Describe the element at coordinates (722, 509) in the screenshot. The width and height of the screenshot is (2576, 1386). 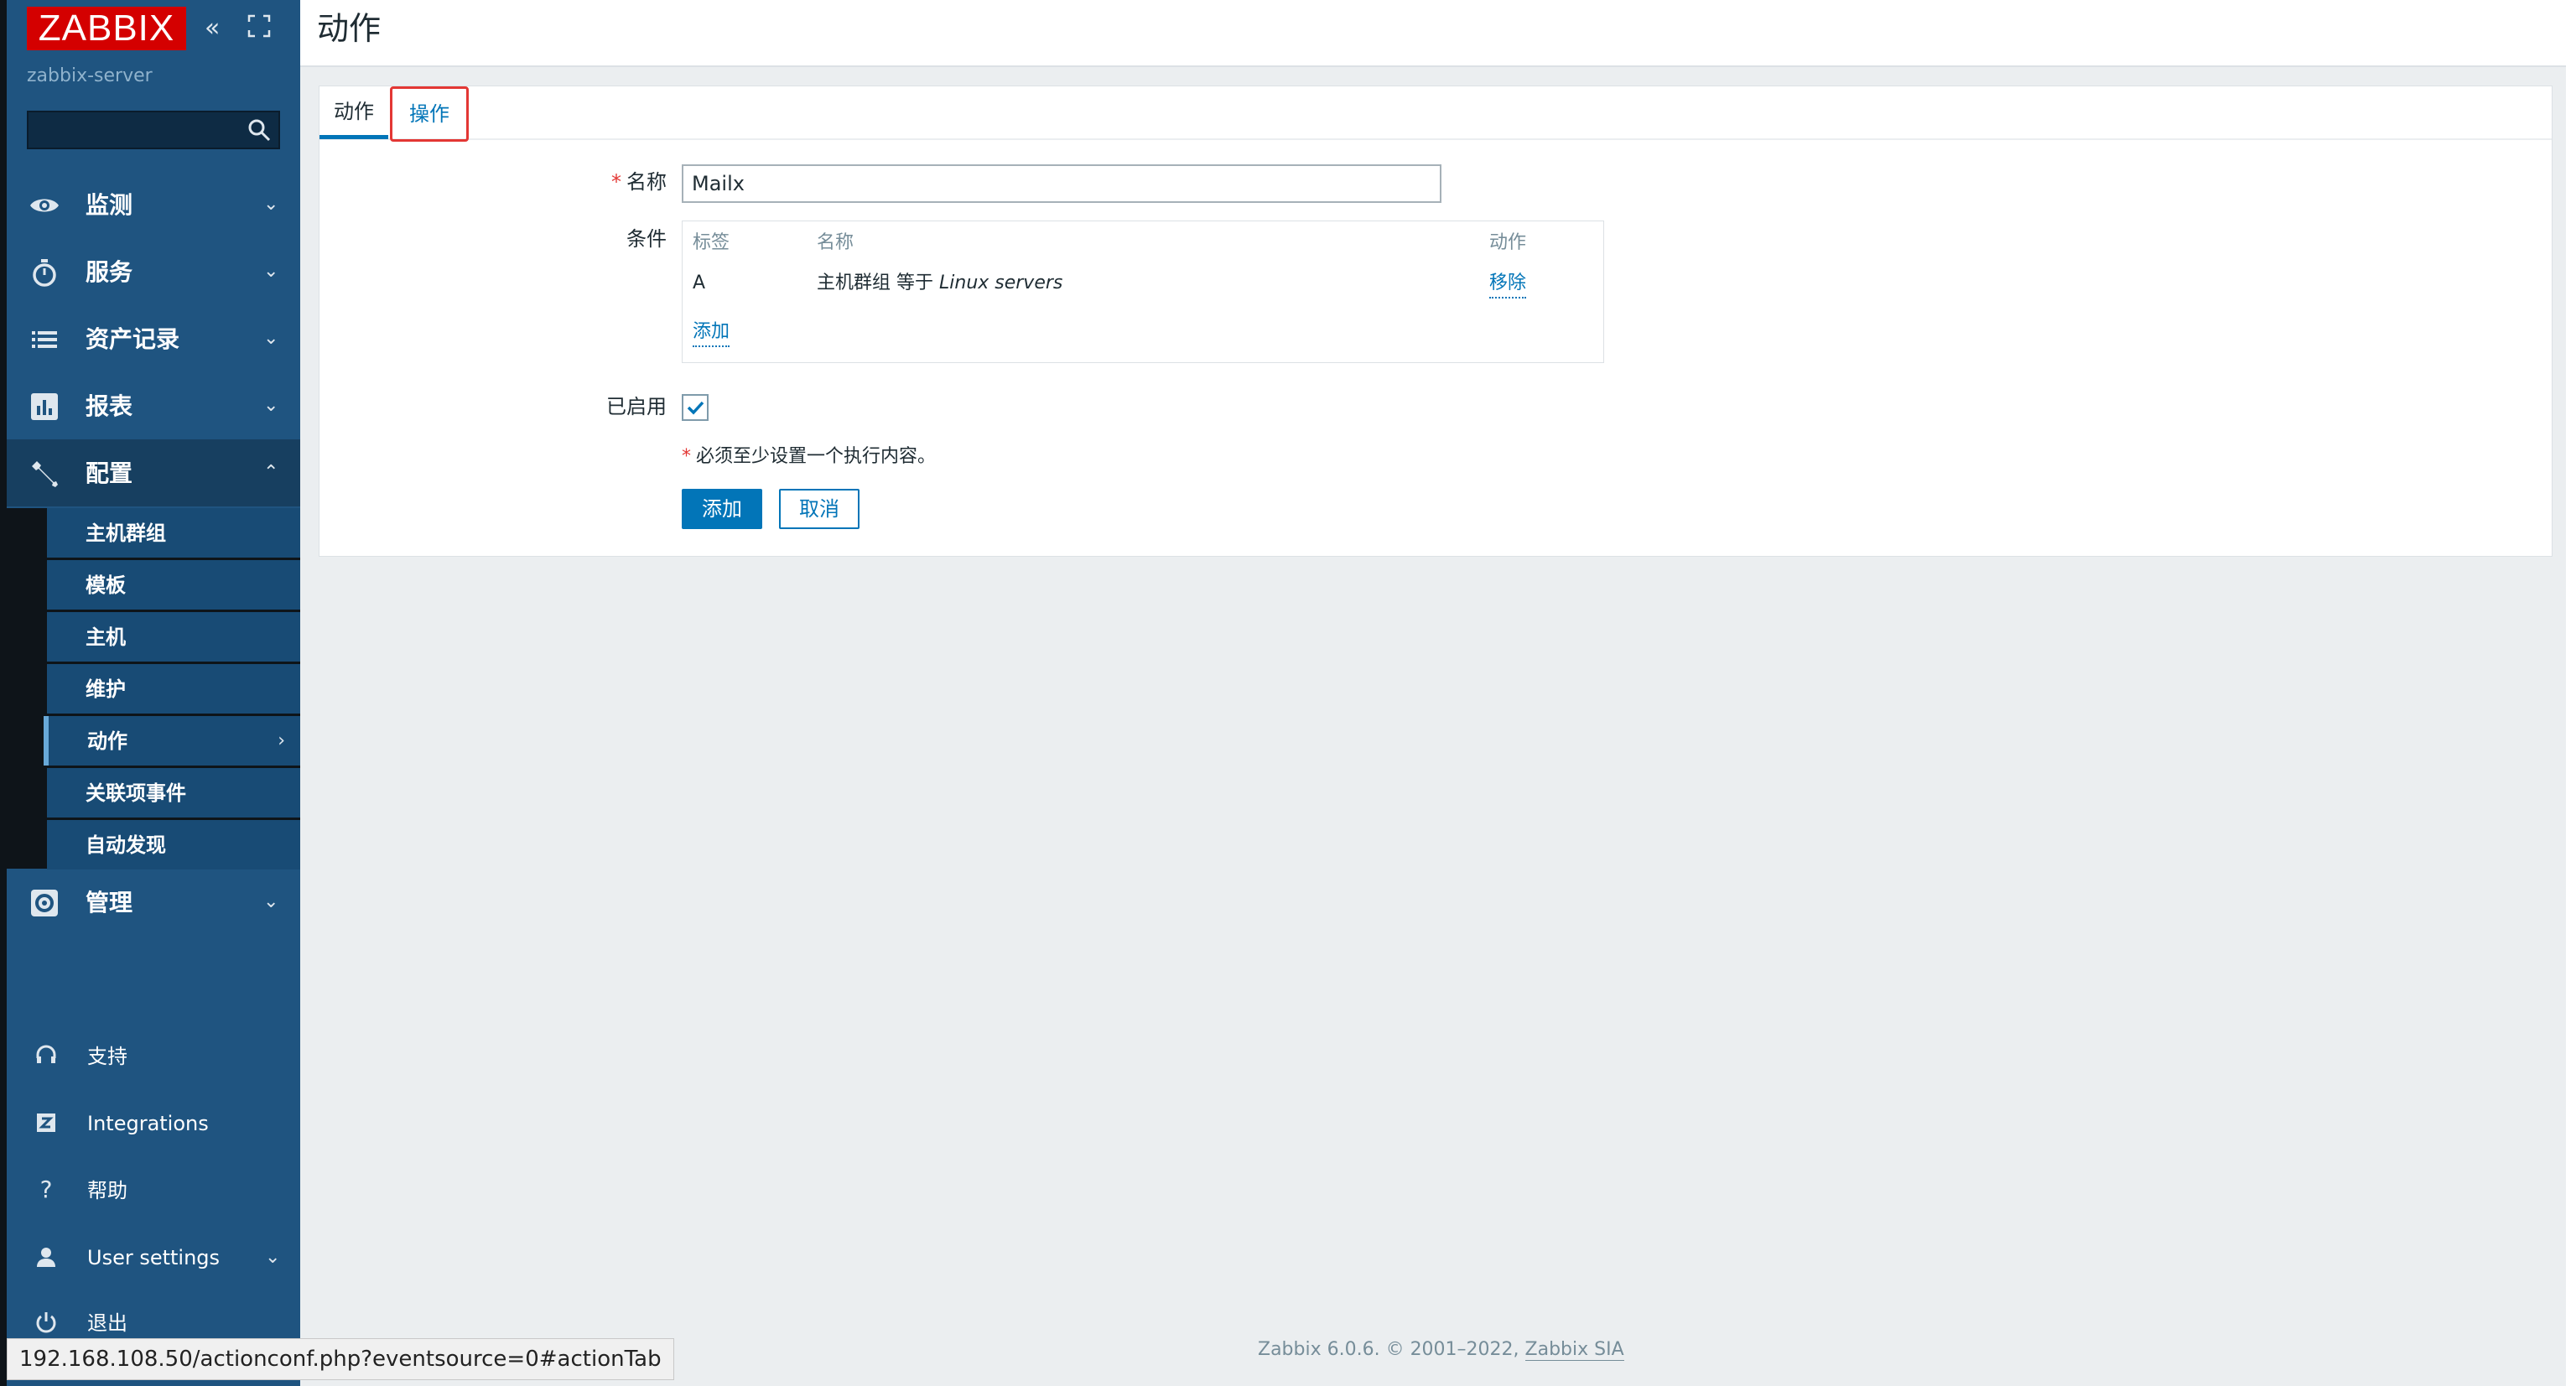
I see `add-button: 添加` at that location.